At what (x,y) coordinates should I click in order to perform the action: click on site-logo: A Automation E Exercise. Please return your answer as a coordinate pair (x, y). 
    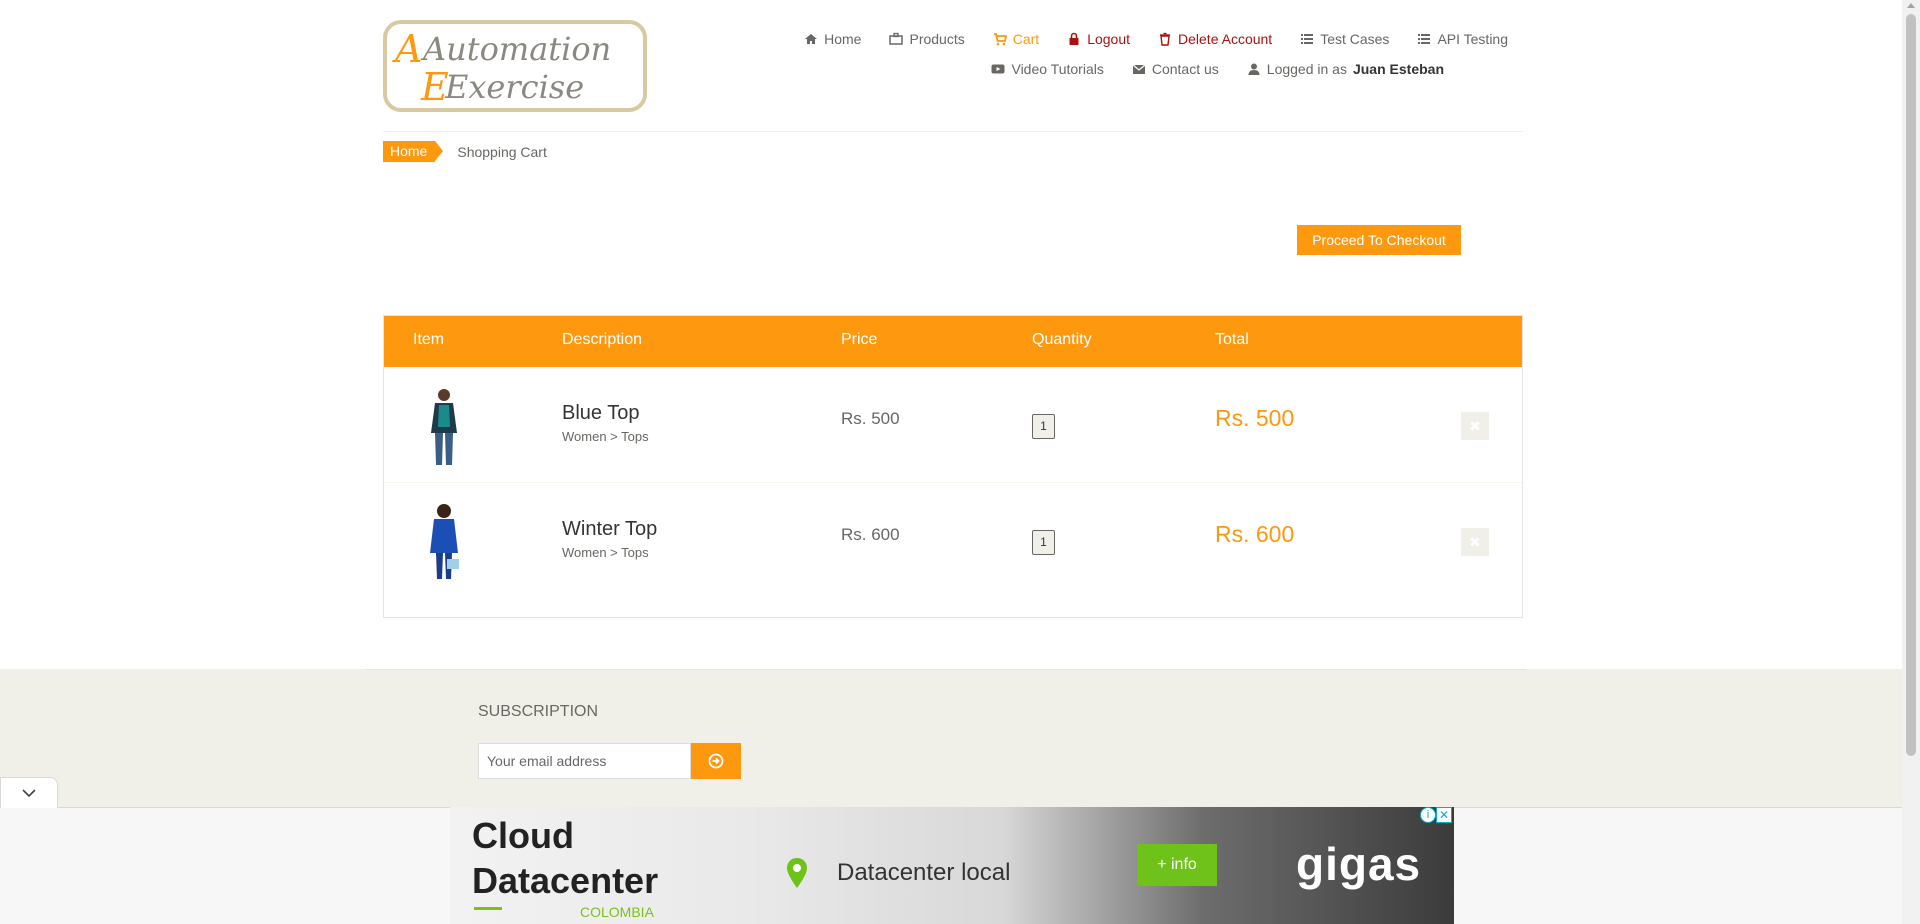
    Looking at the image, I should click on (515, 66).